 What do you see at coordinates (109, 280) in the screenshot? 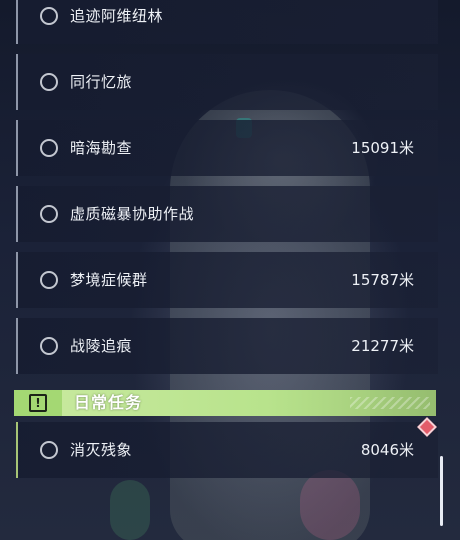
I see `quest-name: 梦境症候群` at bounding box center [109, 280].